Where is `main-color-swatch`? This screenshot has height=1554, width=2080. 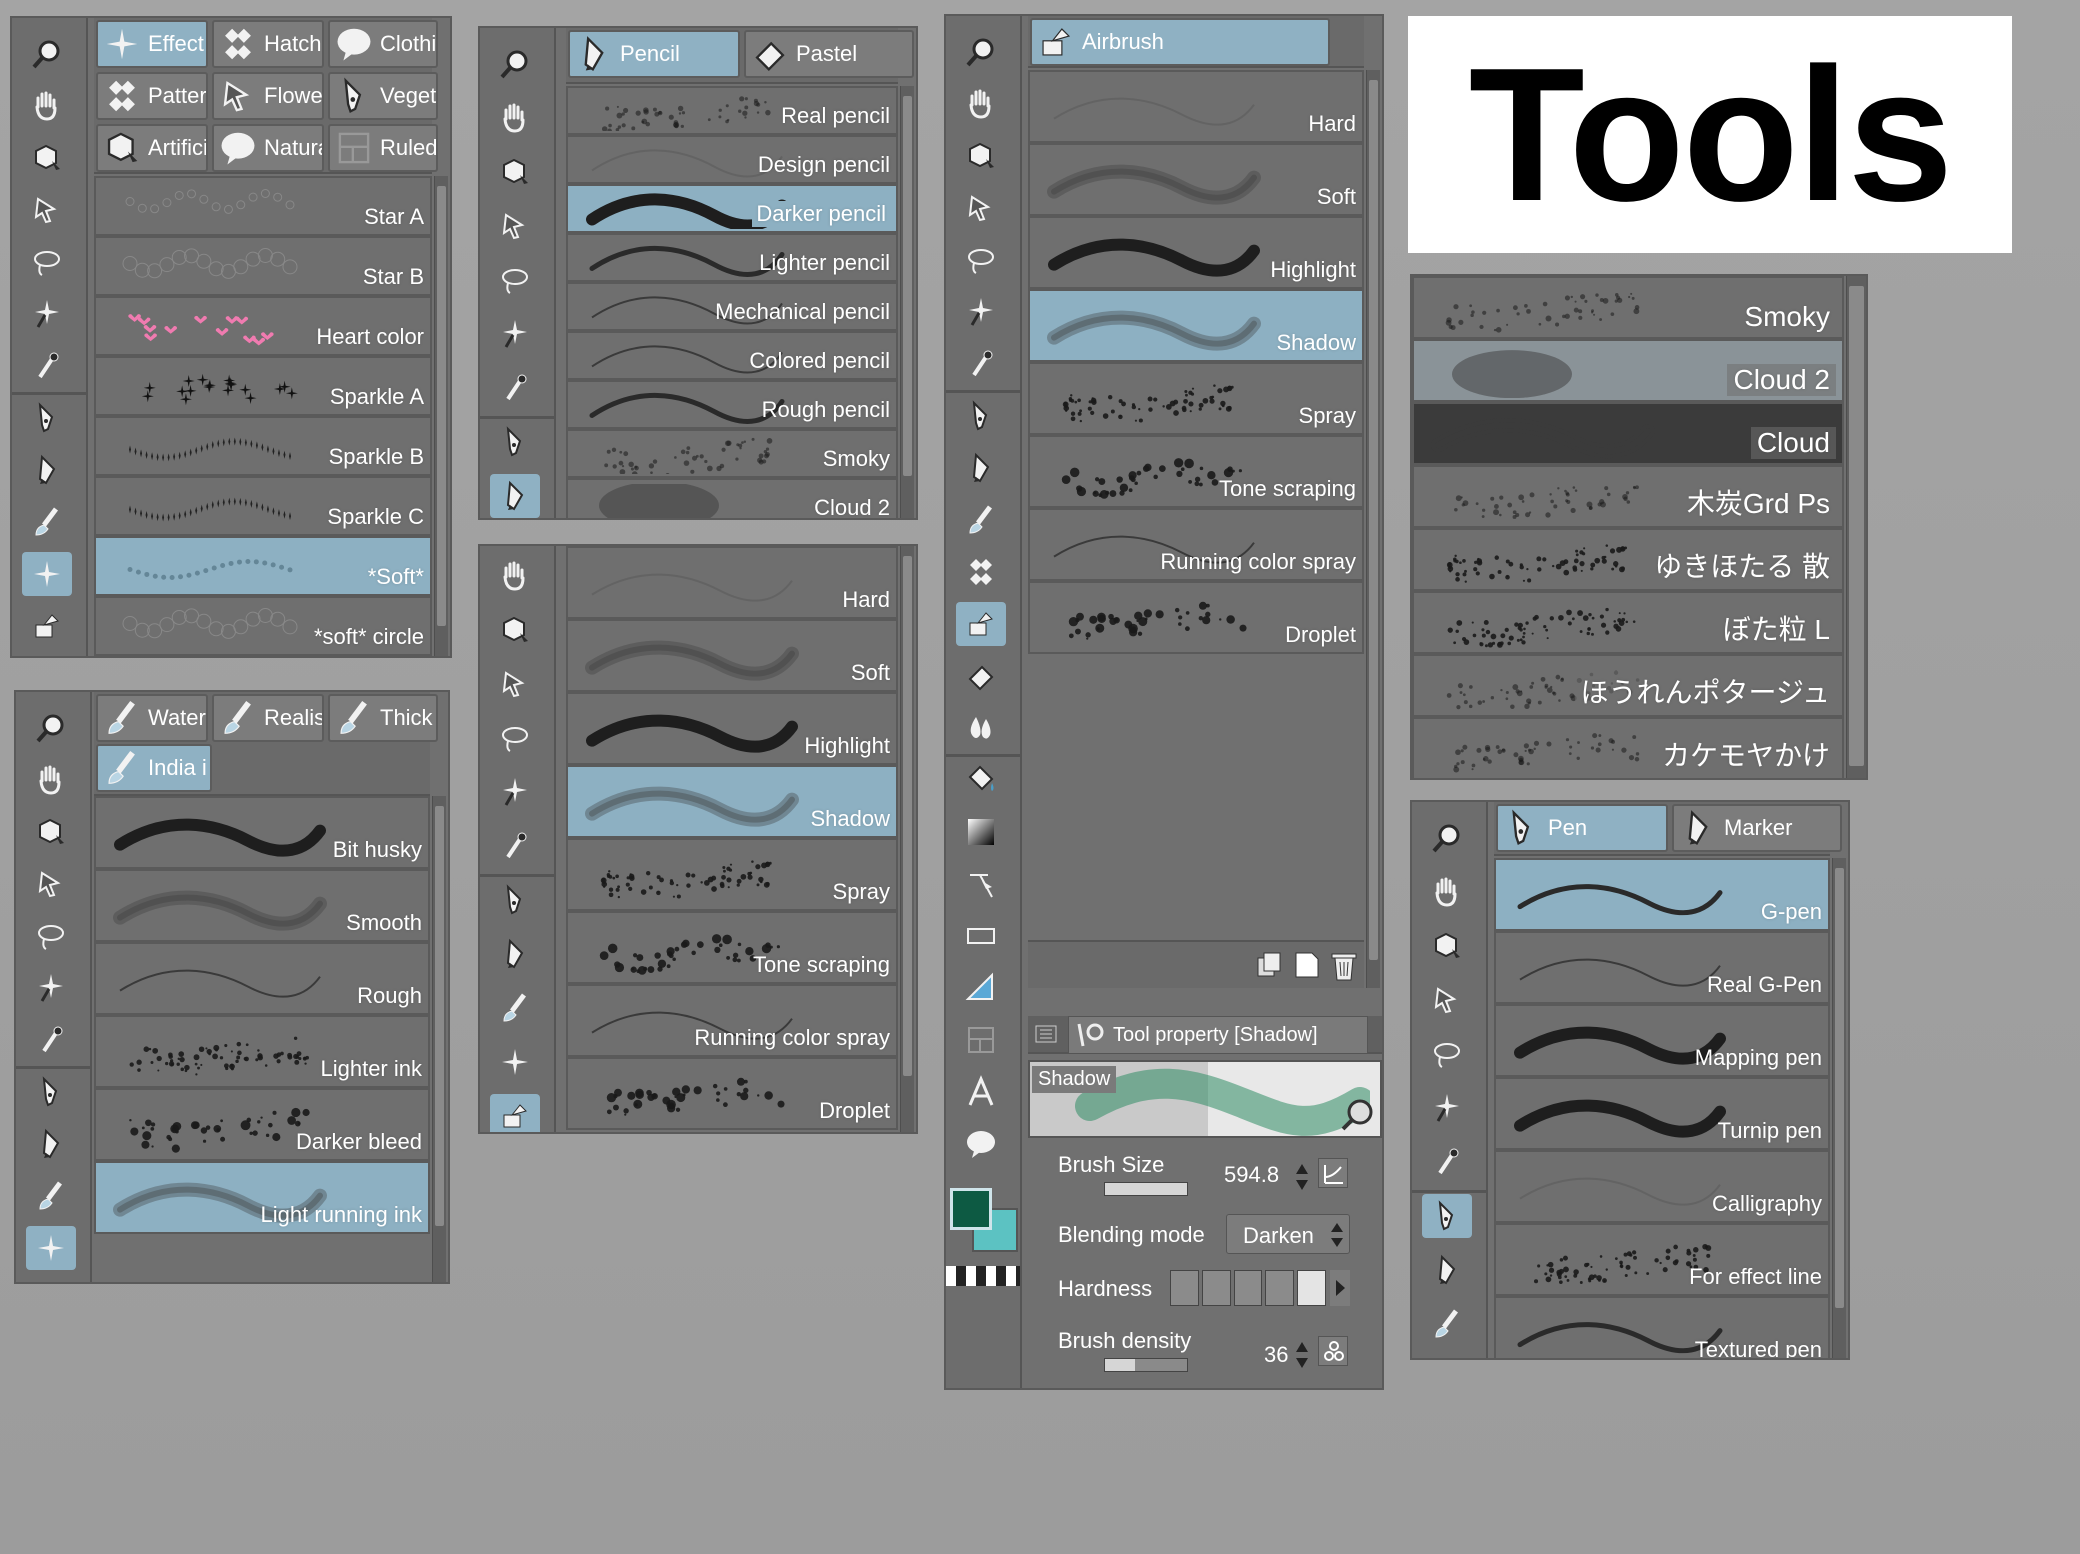
main-color-swatch is located at coordinates (971, 1209).